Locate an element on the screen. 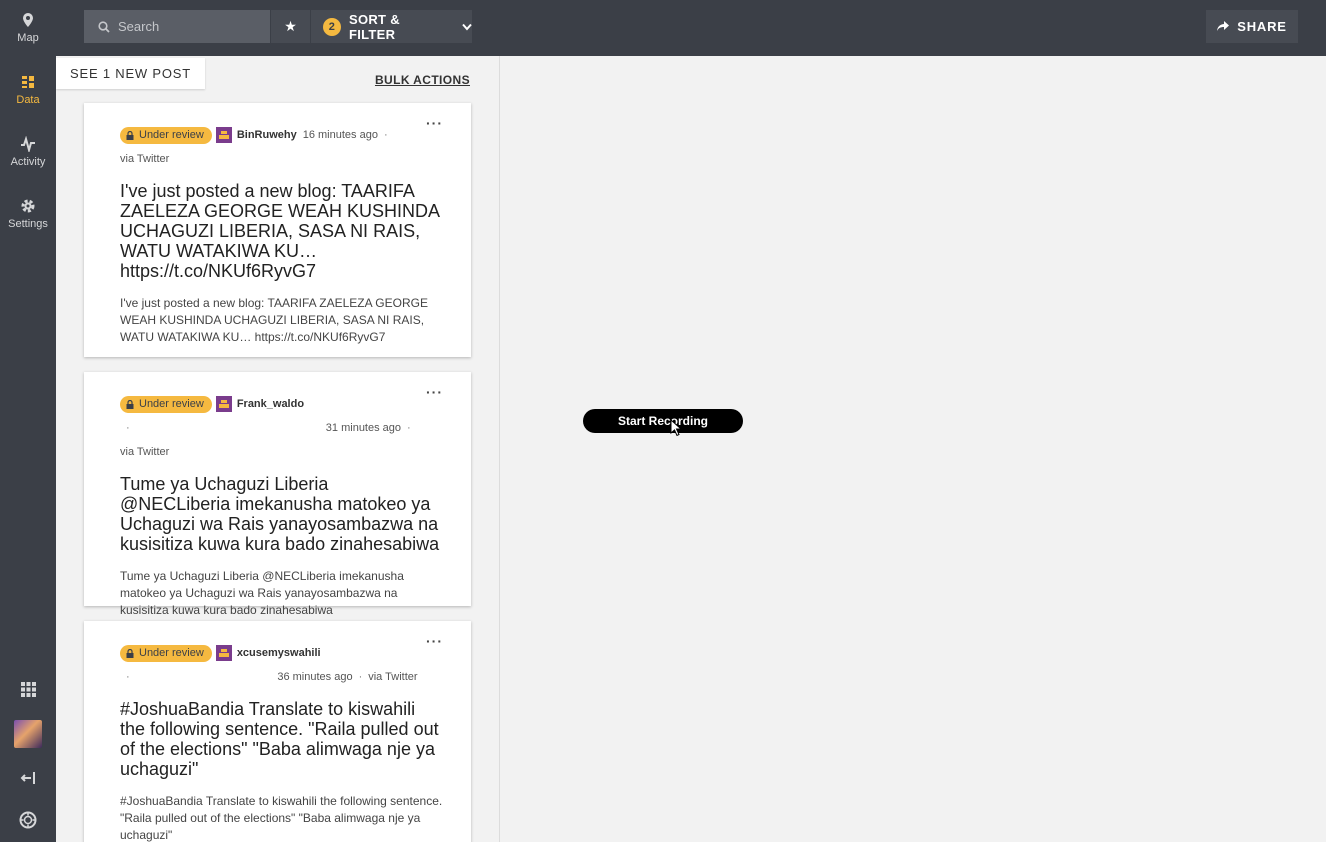  sidebar-item-map: Map is located at coordinates (28, 28).